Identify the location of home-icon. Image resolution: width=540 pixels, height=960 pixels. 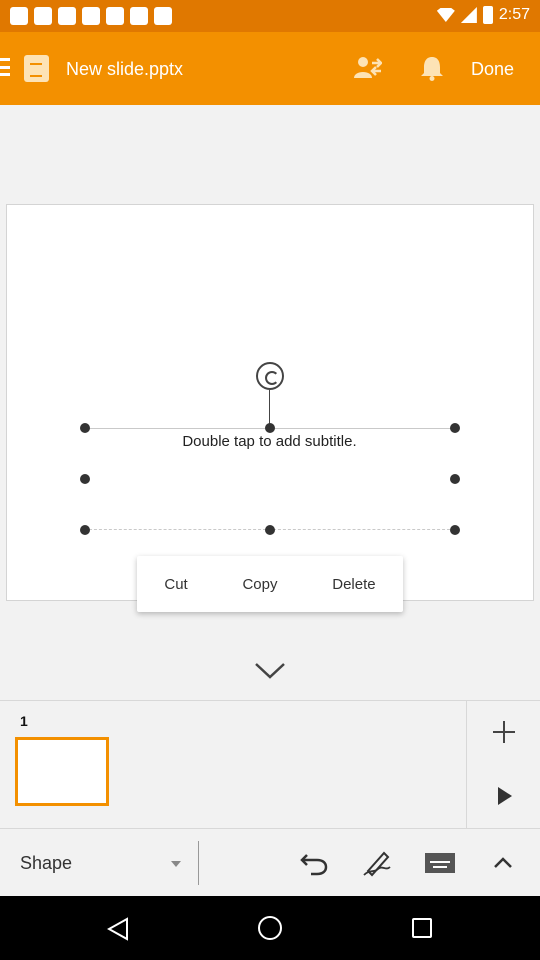
(270, 928).